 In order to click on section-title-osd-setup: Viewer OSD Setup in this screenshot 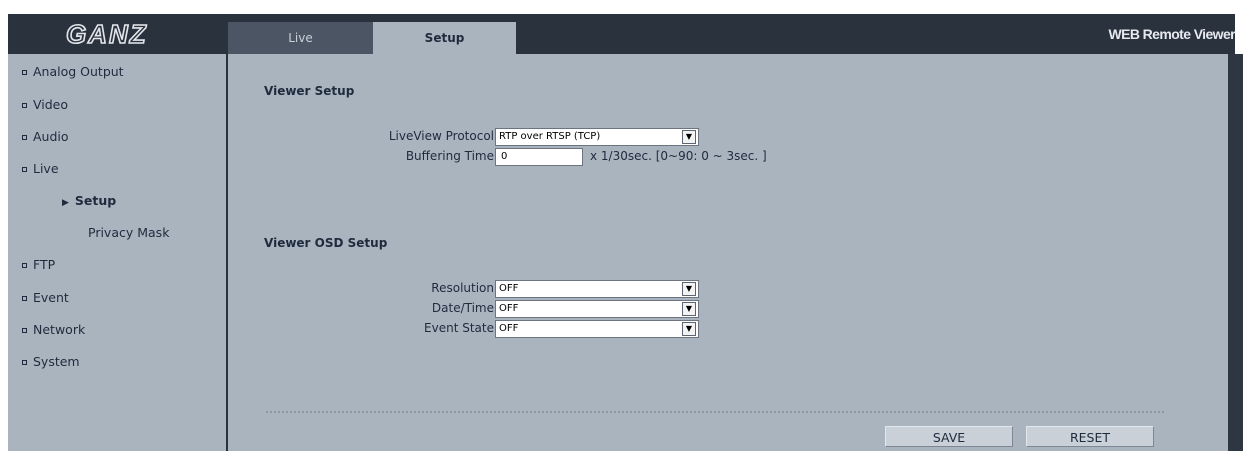, I will do `click(326, 243)`.